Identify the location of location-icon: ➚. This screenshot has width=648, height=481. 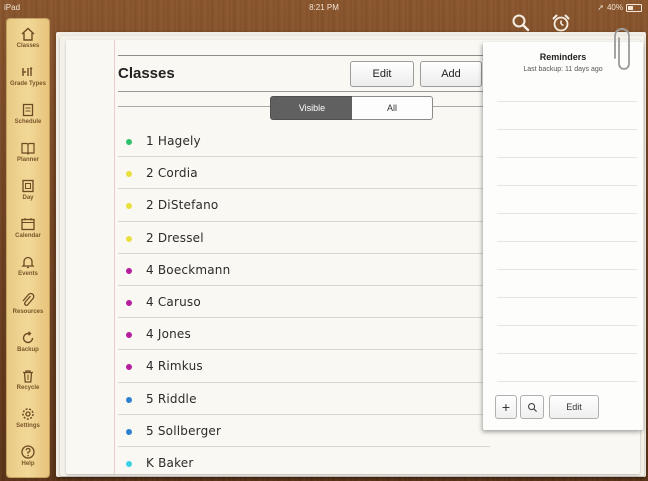
(600, 7).